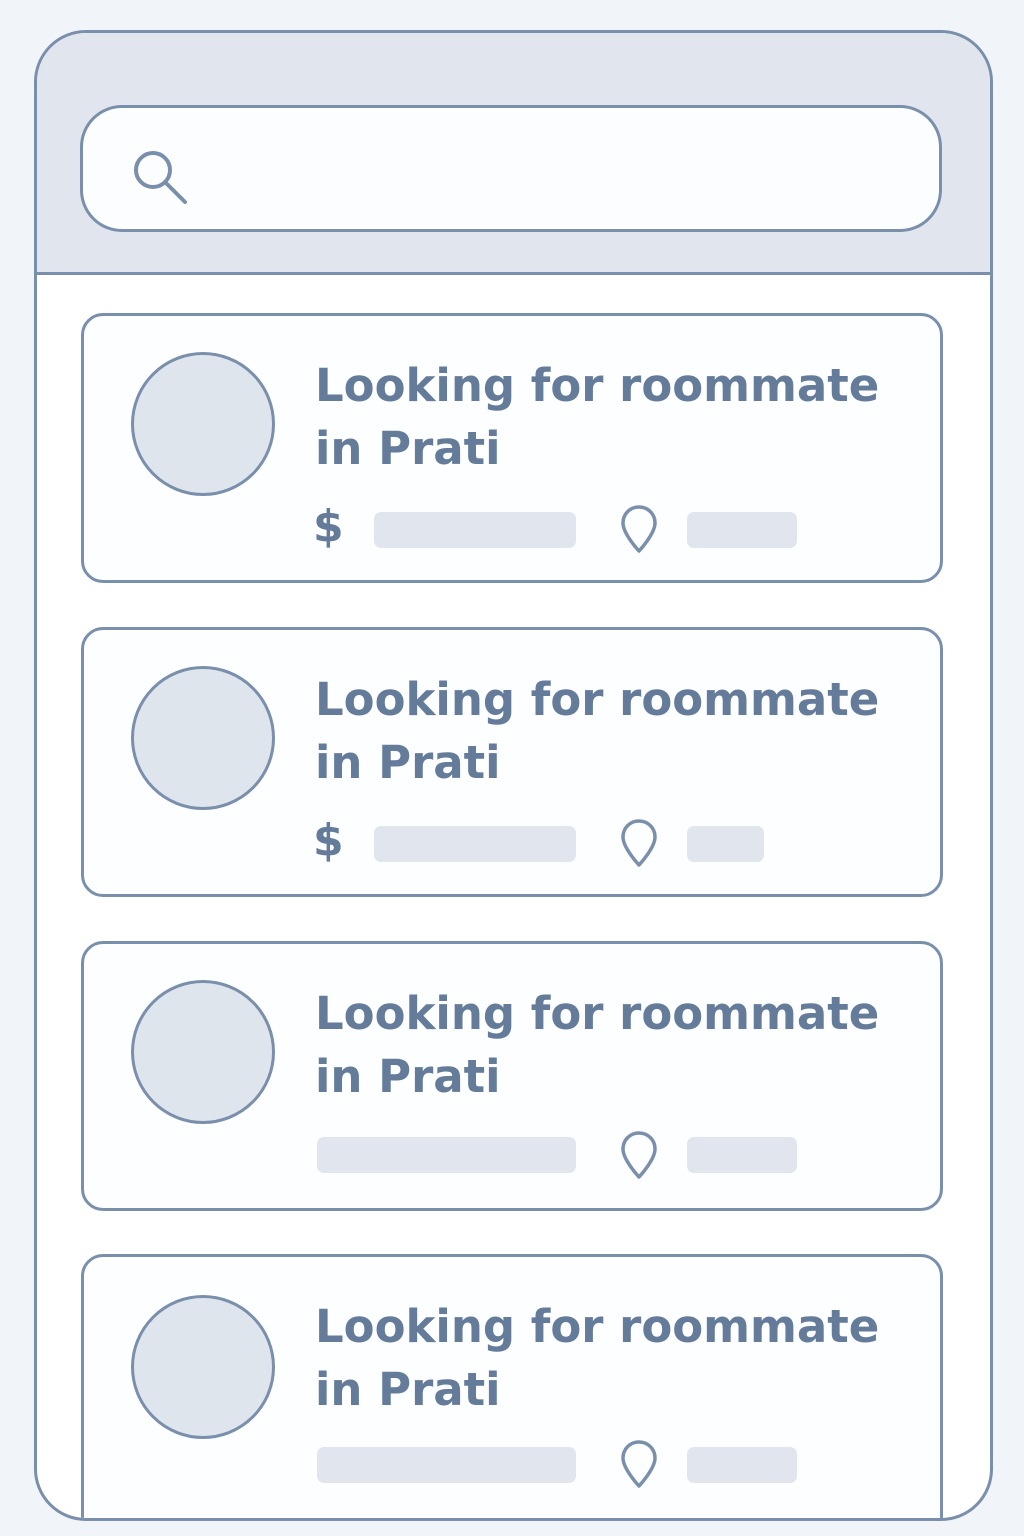 The image size is (1024, 1536). I want to click on search-bar, so click(511, 168).